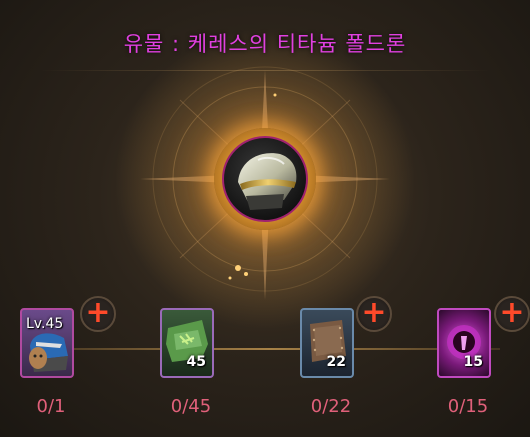 This screenshot has width=530, height=437. Describe the element at coordinates (265, 44) in the screenshot. I see `relic-title: 유물 : 케레스의 티타늄 폴드론` at that location.